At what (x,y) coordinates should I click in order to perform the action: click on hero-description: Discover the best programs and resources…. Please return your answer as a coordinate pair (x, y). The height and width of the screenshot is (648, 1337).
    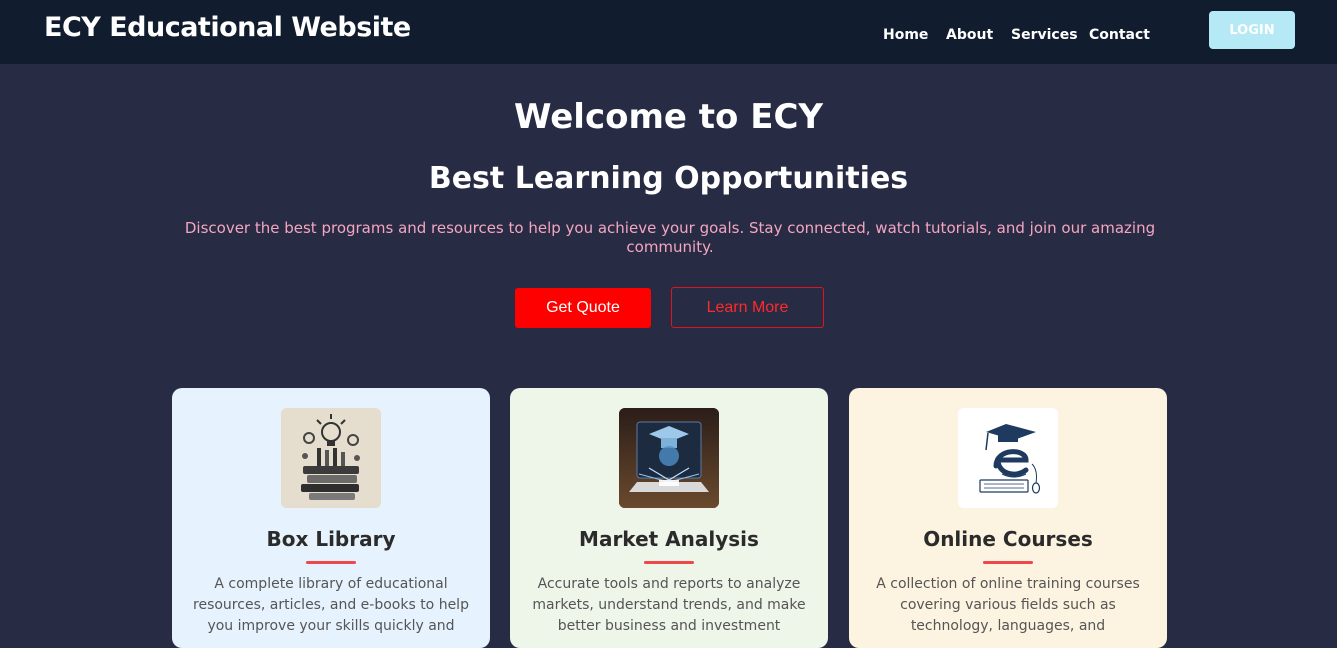
    Looking at the image, I should click on (670, 237).